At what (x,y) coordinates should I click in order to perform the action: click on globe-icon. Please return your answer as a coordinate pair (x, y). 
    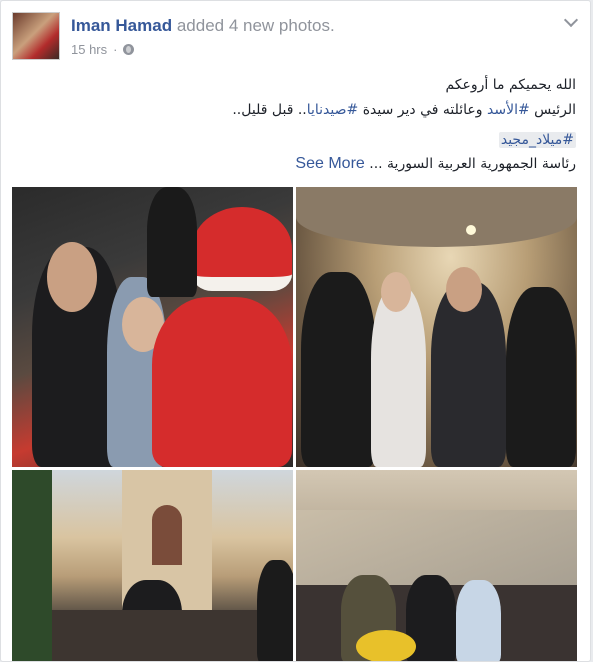
    Looking at the image, I should click on (129, 49).